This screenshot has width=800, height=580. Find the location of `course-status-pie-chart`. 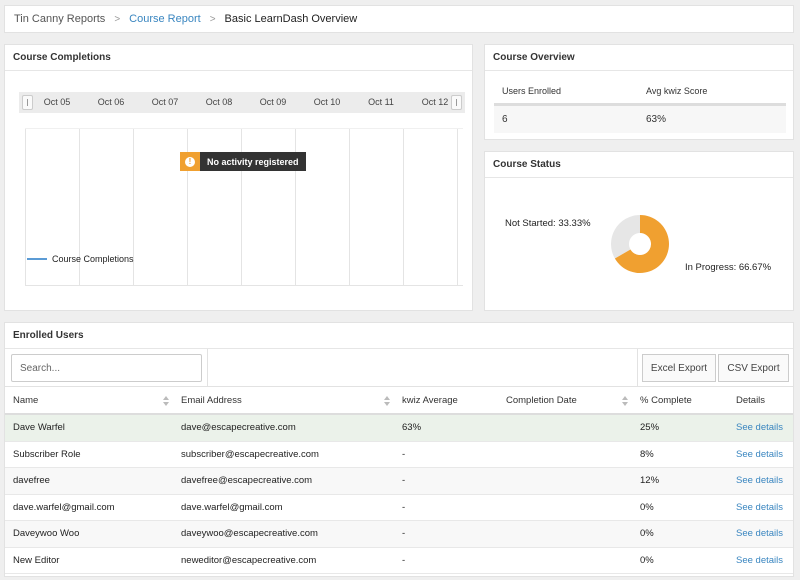

course-status-pie-chart is located at coordinates (640, 244).